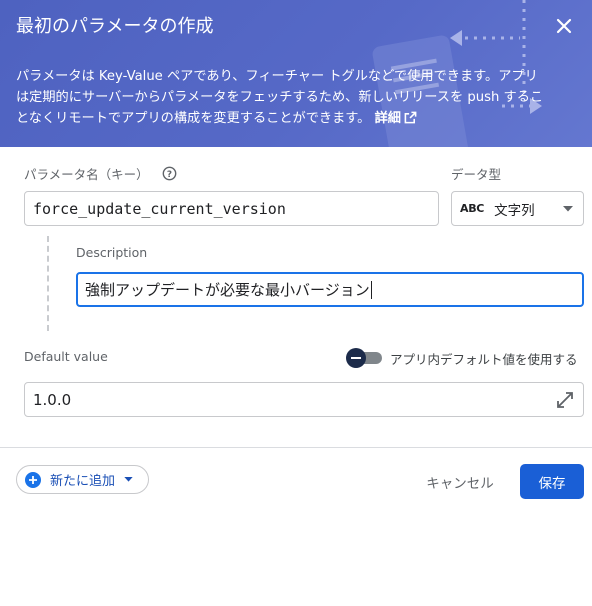 The image size is (592, 606). What do you see at coordinates (484, 359) in the screenshot?
I see `use-in-app-default-label: アプリ内デフォルト値を使用する` at bounding box center [484, 359].